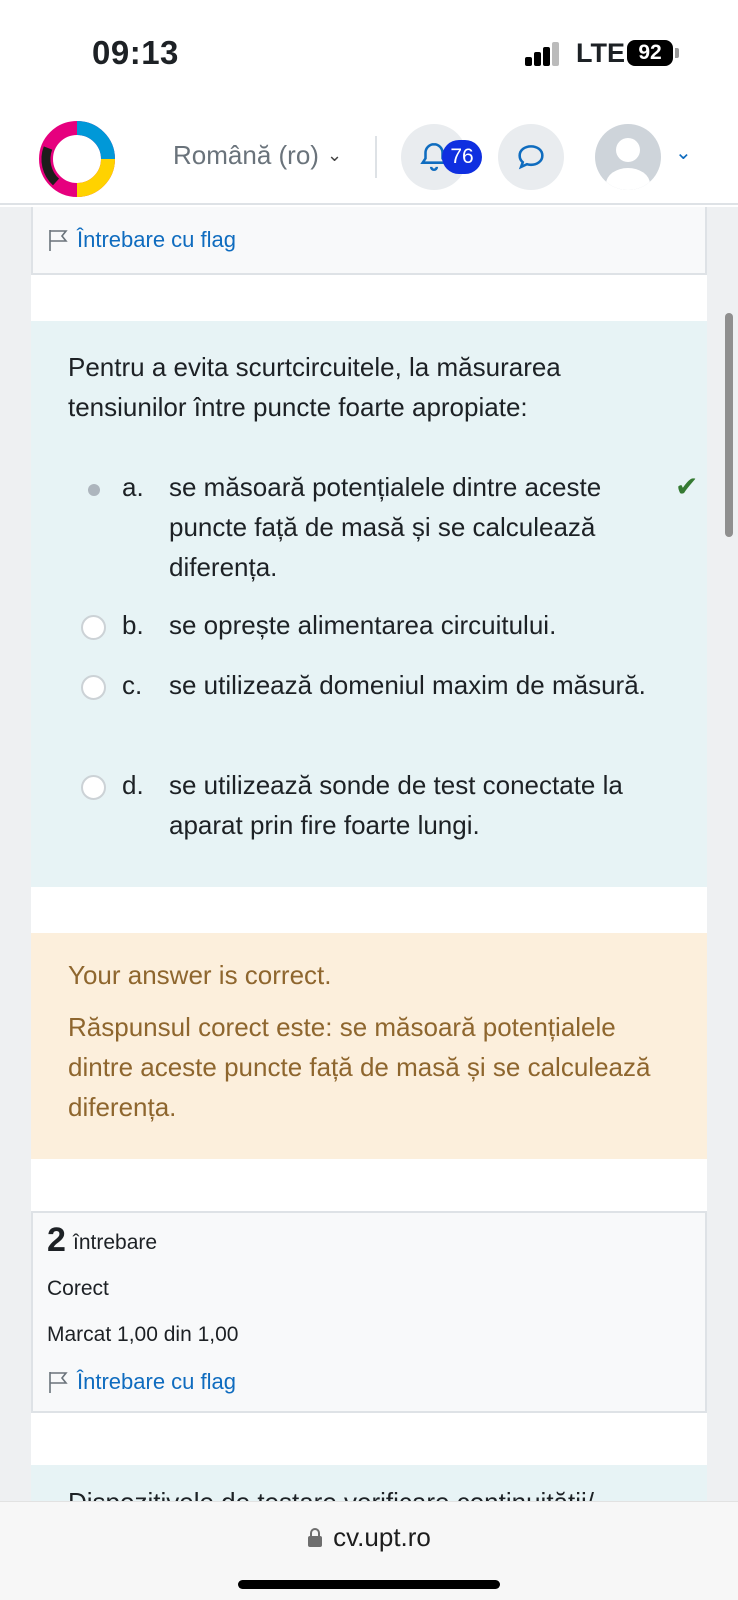 The width and height of the screenshot is (738, 1600). Describe the element at coordinates (376, 157) in the screenshot. I see `nav-divider` at that location.